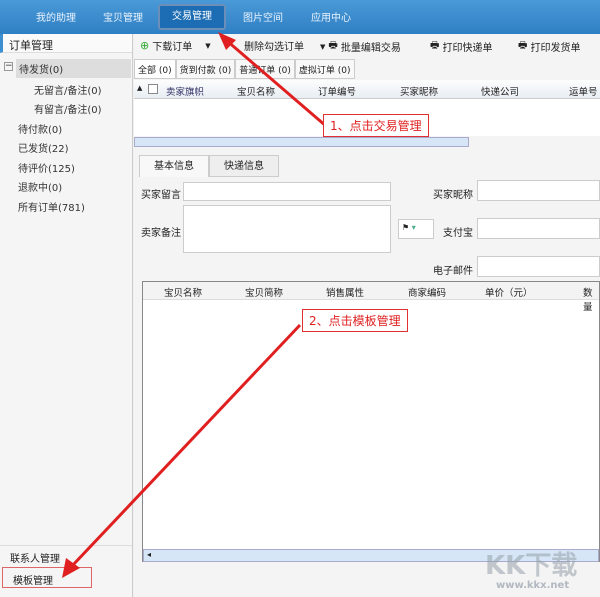 The height and width of the screenshot is (597, 600). What do you see at coordinates (355, 320) in the screenshot?
I see `annotation-step-2: 2、点击模板管理` at bounding box center [355, 320].